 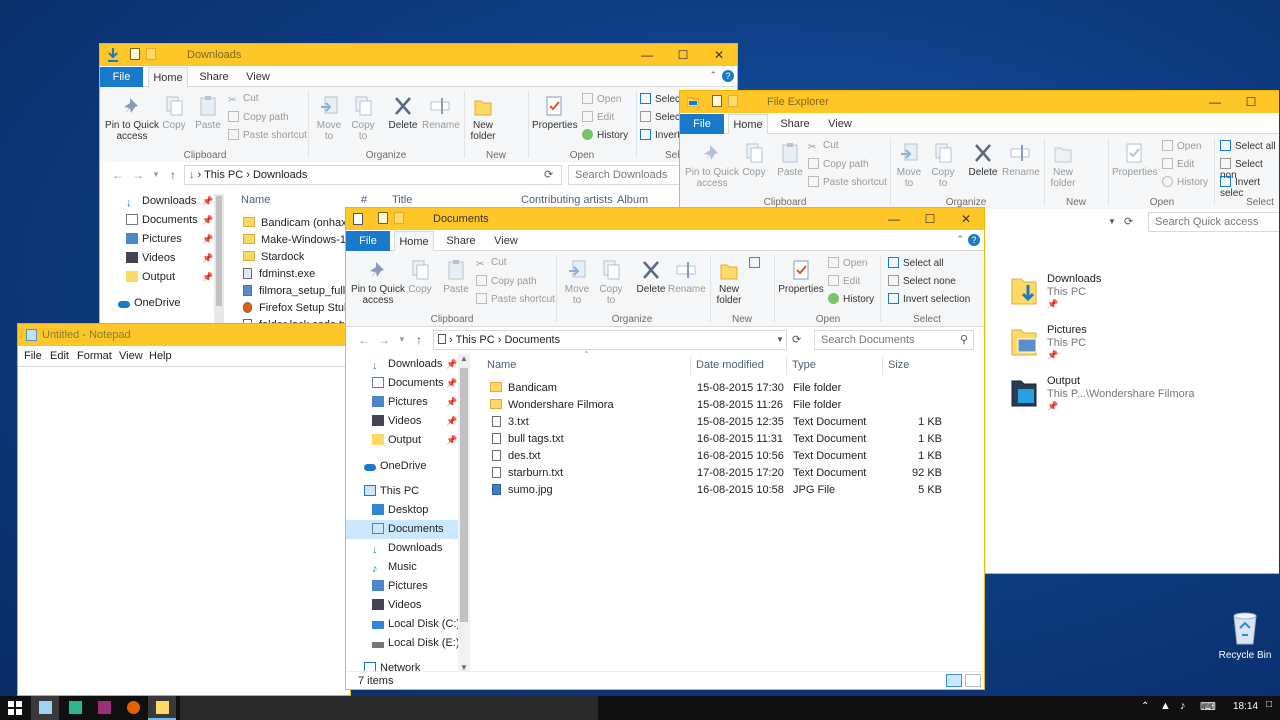 What do you see at coordinates (954, 680) in the screenshot?
I see `details-view-icon` at bounding box center [954, 680].